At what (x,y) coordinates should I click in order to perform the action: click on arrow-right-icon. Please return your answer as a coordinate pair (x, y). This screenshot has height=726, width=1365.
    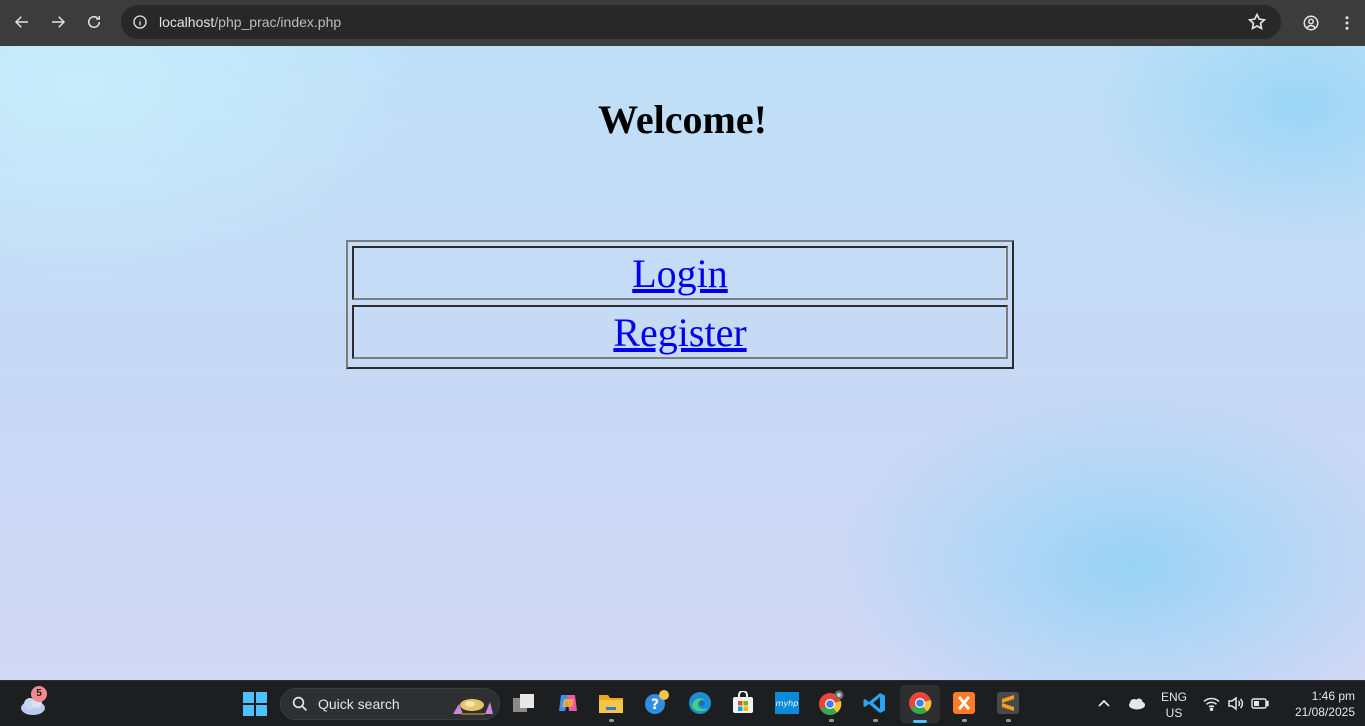
    Looking at the image, I should click on (59, 22).